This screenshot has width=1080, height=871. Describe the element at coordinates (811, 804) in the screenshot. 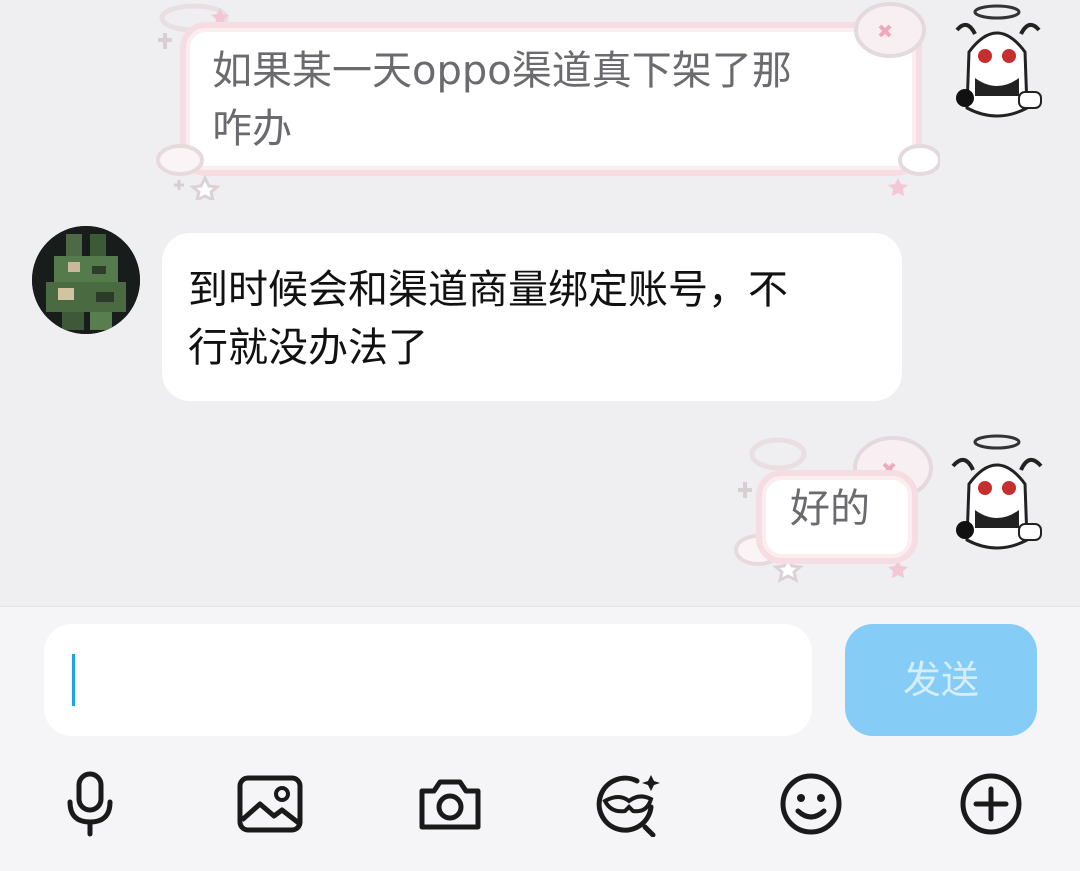

I see `emoji-icon` at that location.